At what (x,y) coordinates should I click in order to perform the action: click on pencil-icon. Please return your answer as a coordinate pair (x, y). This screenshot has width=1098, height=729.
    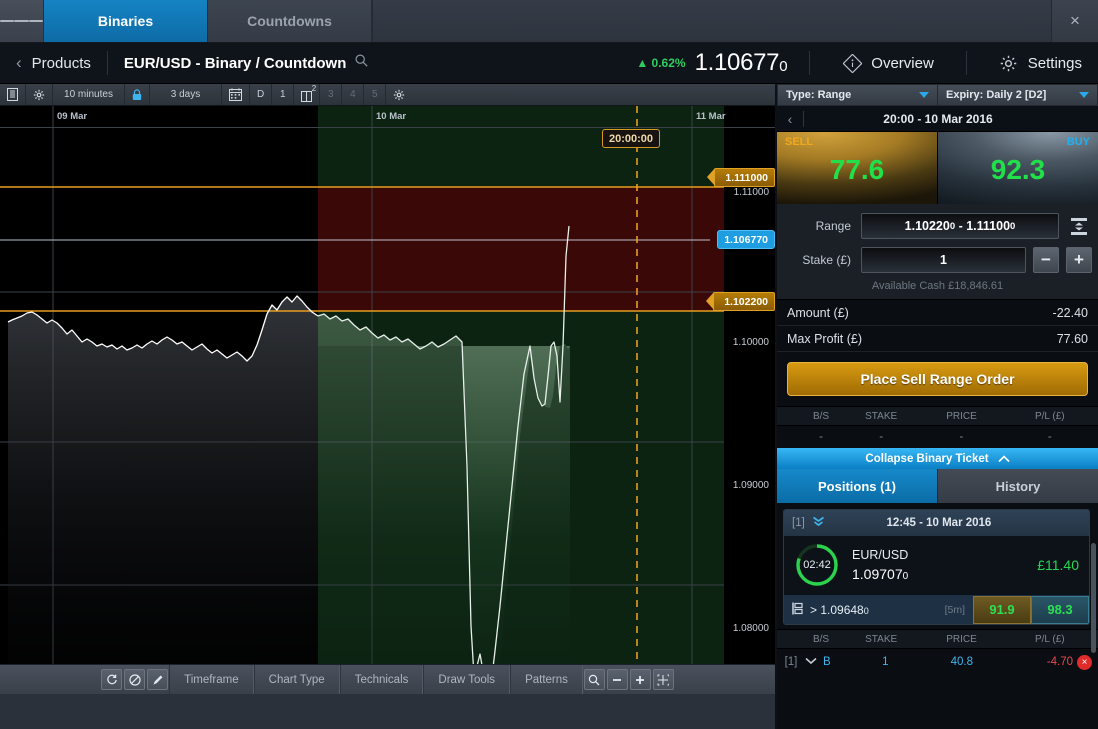
    Looking at the image, I should click on (158, 679).